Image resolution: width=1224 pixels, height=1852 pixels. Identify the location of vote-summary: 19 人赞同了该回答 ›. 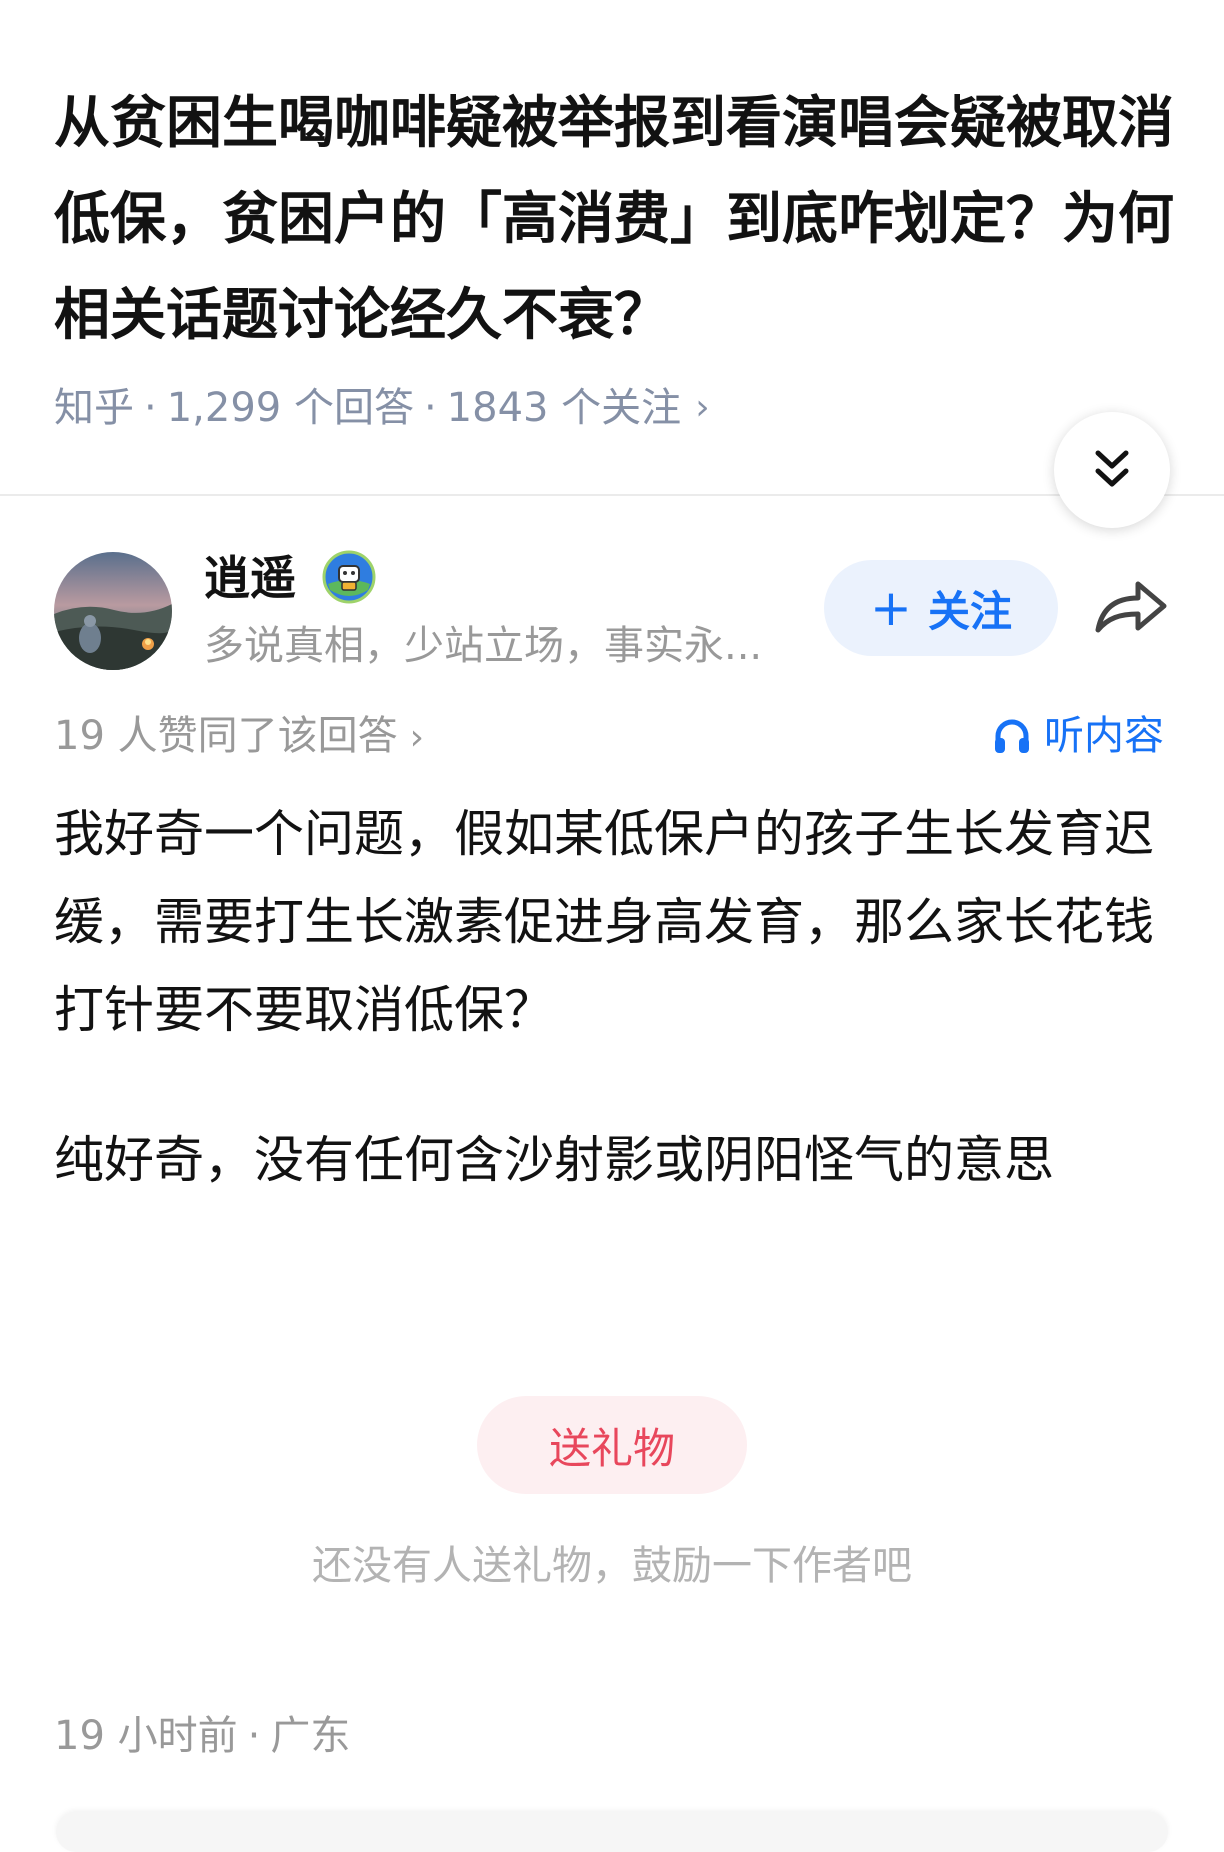
(239, 737).